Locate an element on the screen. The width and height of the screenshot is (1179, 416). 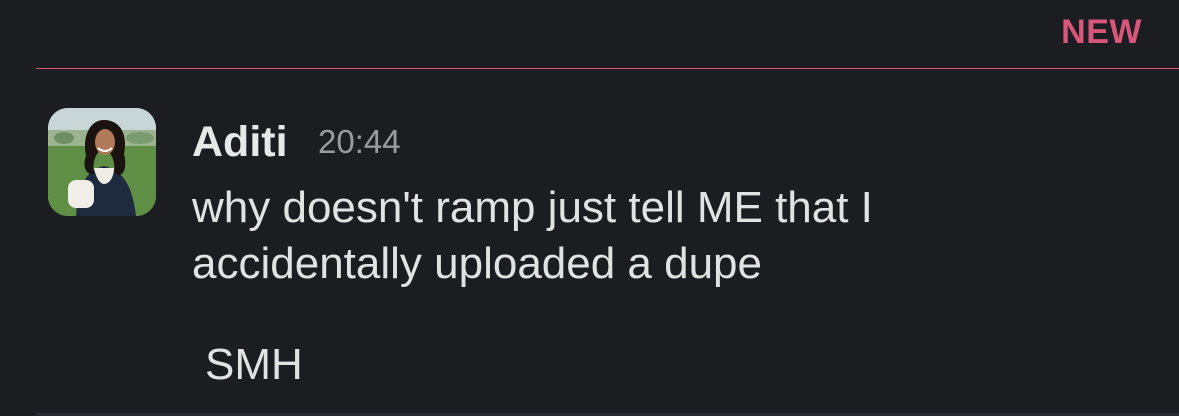
message-followup-text: SMH is located at coordinates (254, 364).